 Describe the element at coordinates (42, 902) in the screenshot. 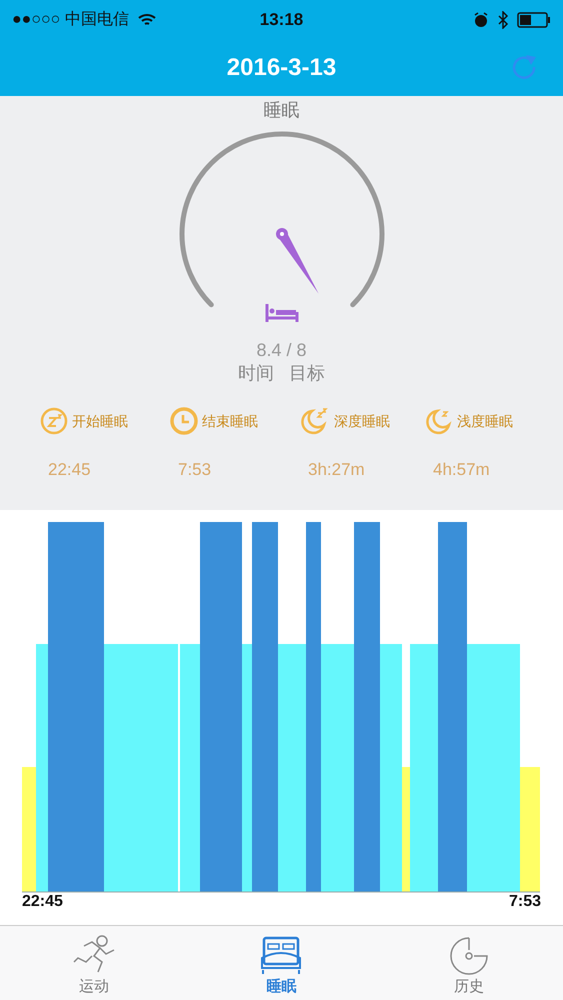

I see `chart-start-time: 22:45` at that location.